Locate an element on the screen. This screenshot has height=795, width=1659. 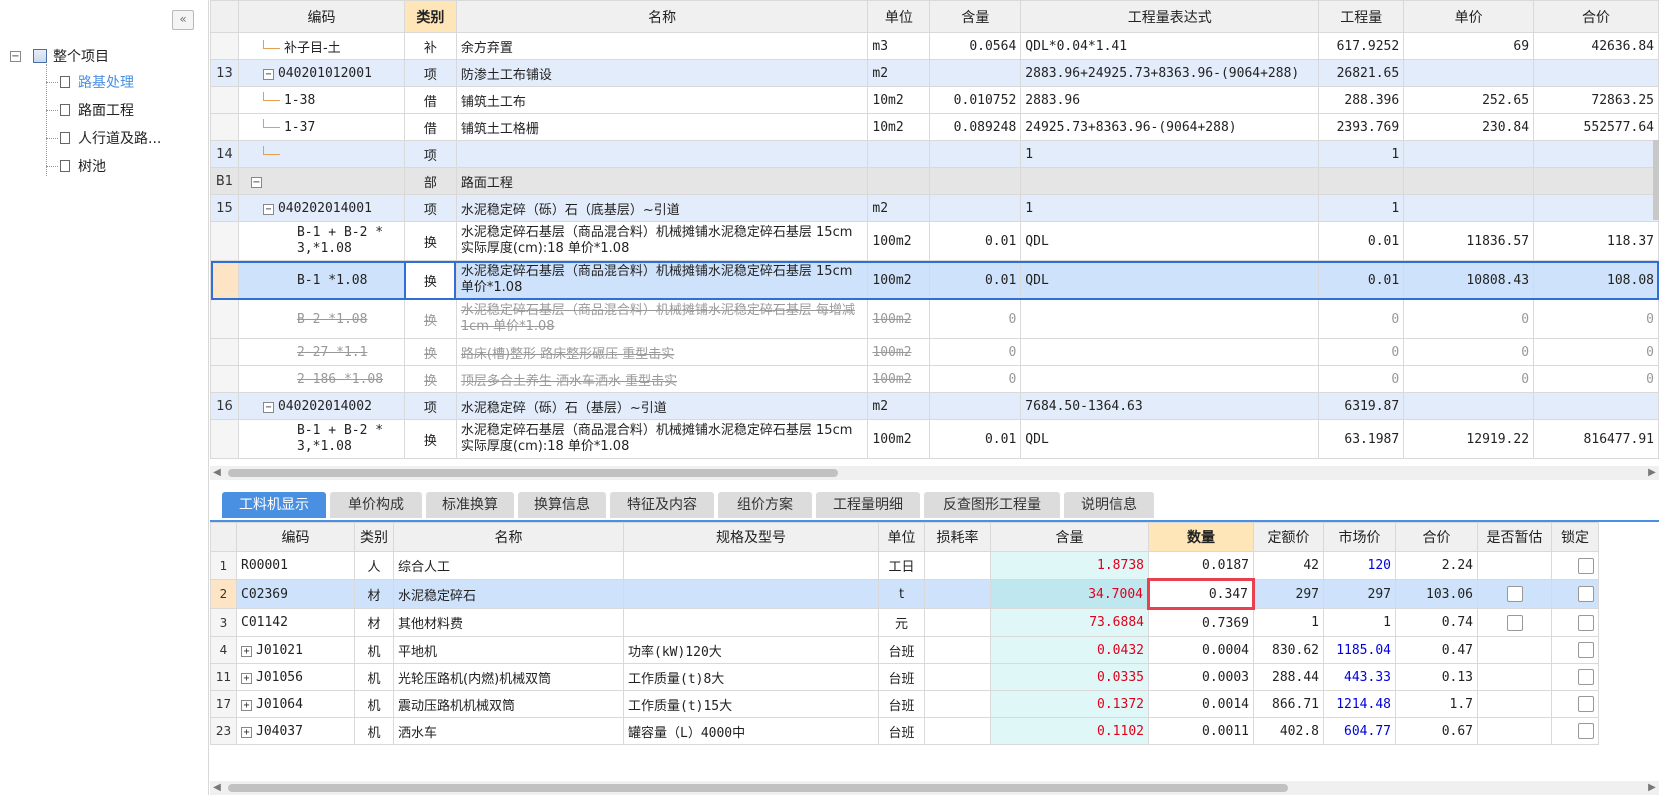
column-header: 工程量表达式 is located at coordinates (1170, 16).